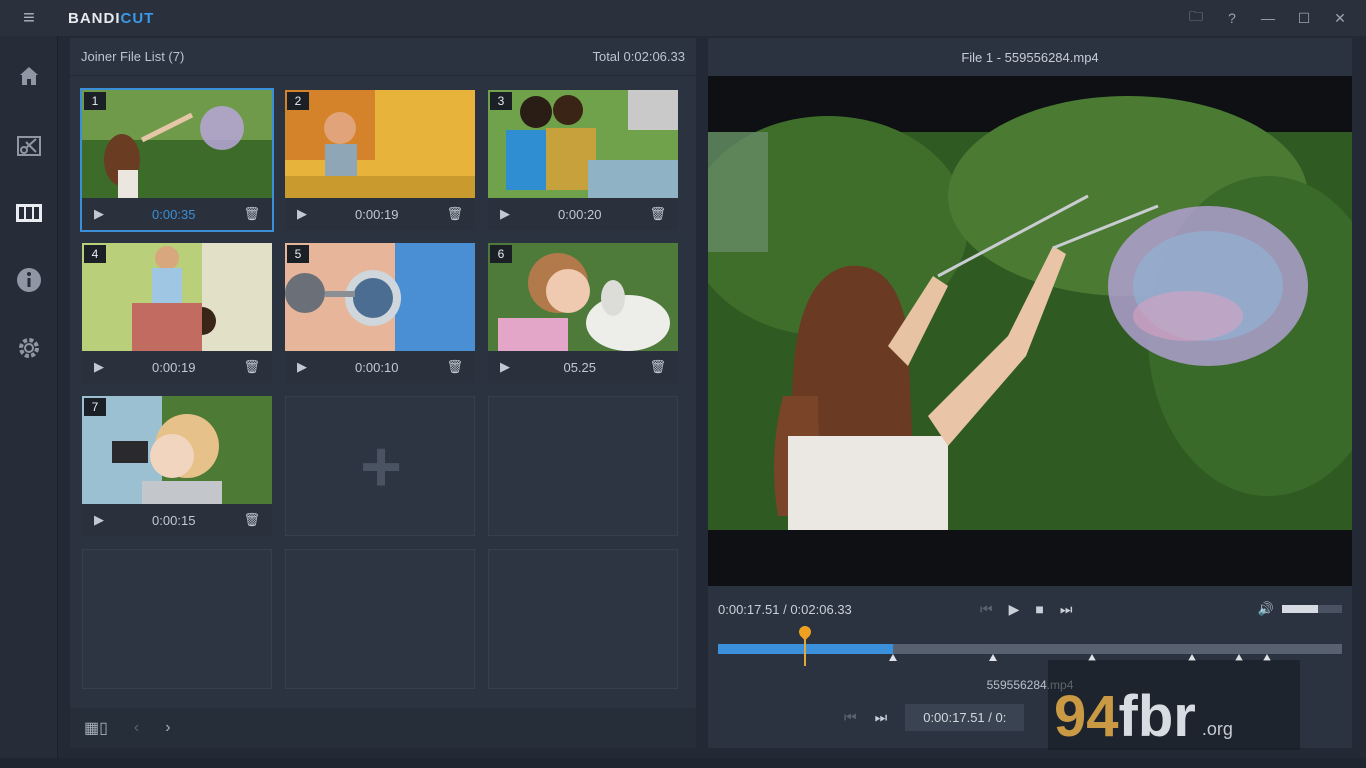 The image size is (1366, 768). Describe the element at coordinates (96, 728) in the screenshot. I see `view-toggle-icon: ▦▯` at that location.